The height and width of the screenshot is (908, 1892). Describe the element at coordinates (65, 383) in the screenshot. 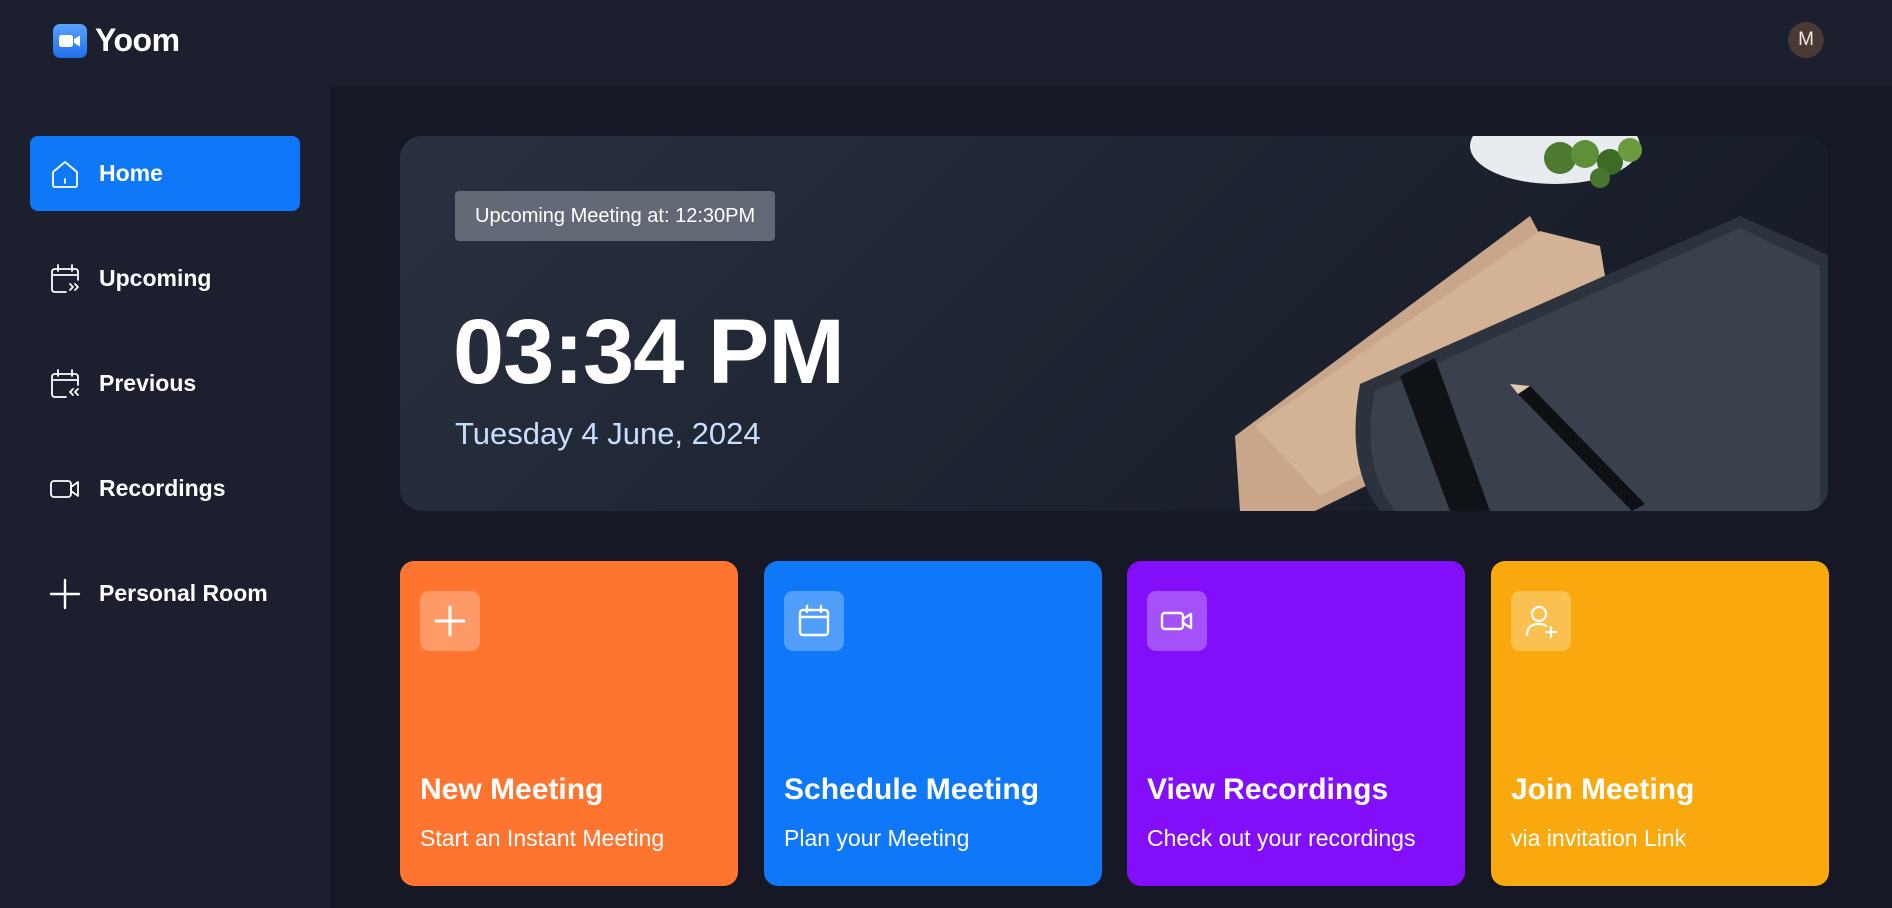

I see `calendar-previous-icon` at that location.